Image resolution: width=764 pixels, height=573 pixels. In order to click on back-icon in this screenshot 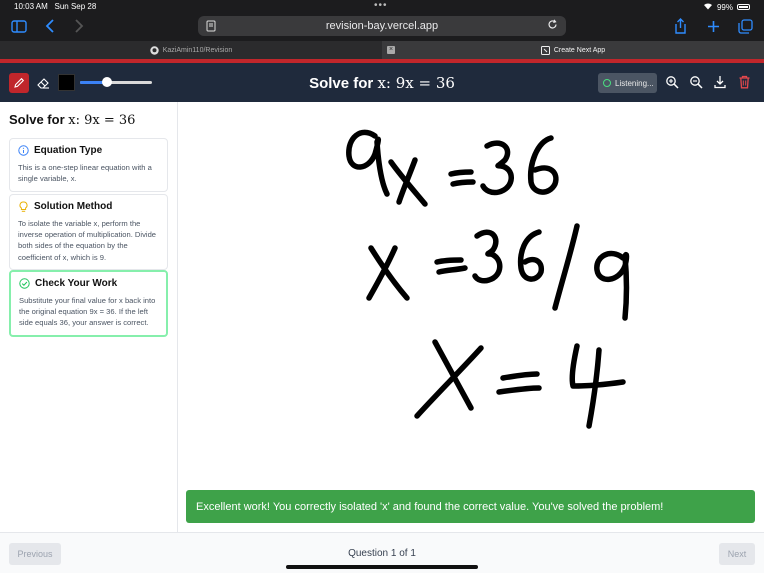, I will do `click(50, 26)`.